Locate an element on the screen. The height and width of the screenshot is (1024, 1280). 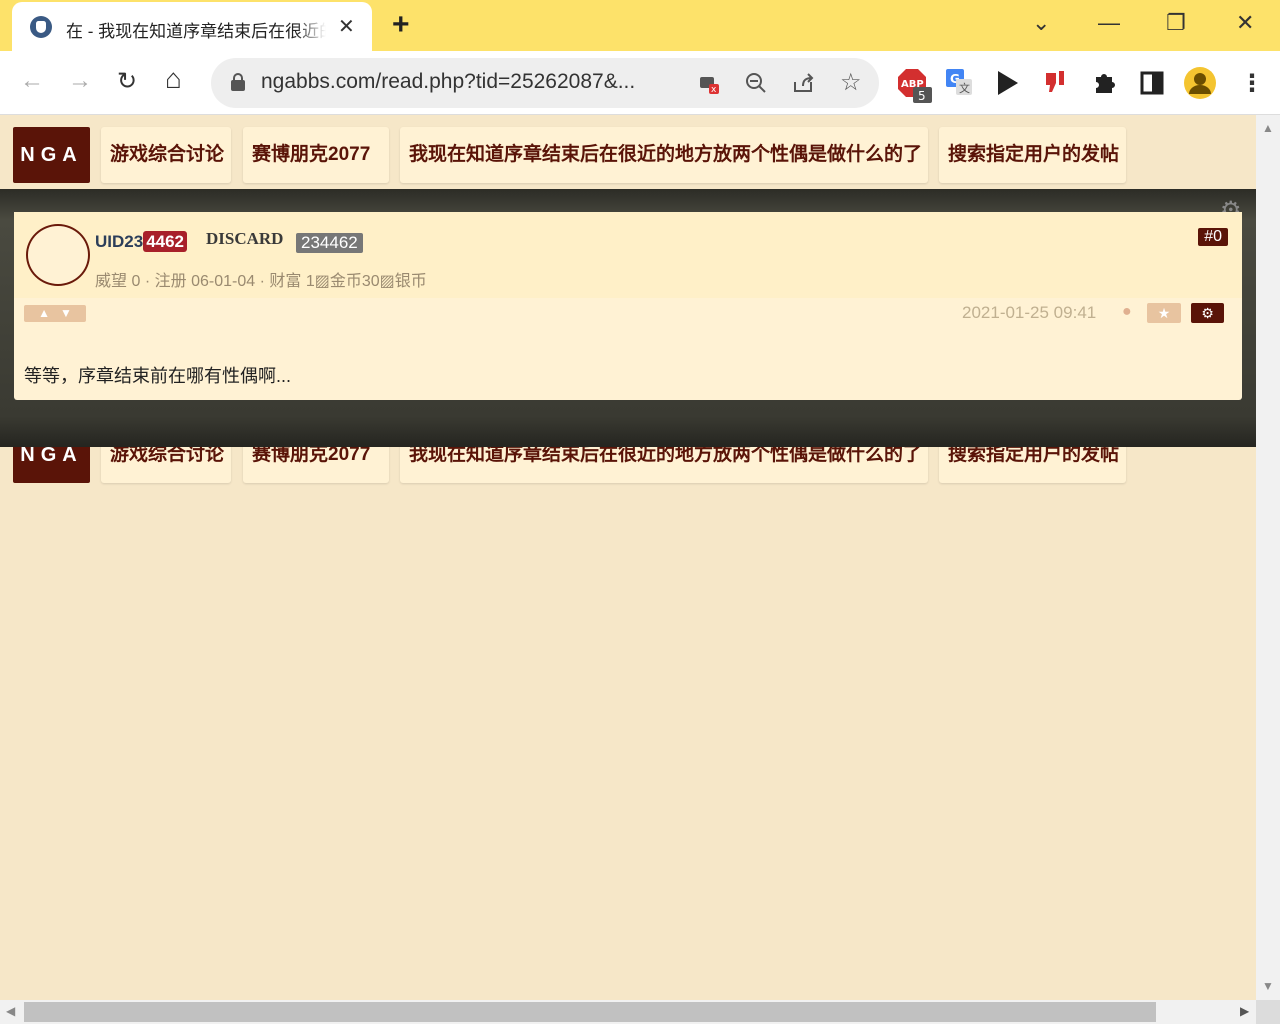
scroll-up-arrow-icon: ▲ is located at coordinates (1268, 128).